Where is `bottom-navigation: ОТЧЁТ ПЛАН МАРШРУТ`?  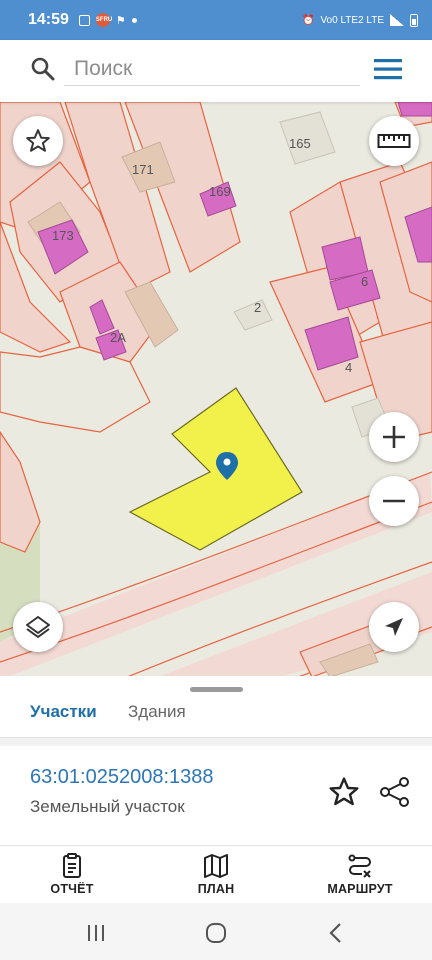 bottom-navigation: ОТЧЁТ ПЛАН МАРШРУТ is located at coordinates (216, 874).